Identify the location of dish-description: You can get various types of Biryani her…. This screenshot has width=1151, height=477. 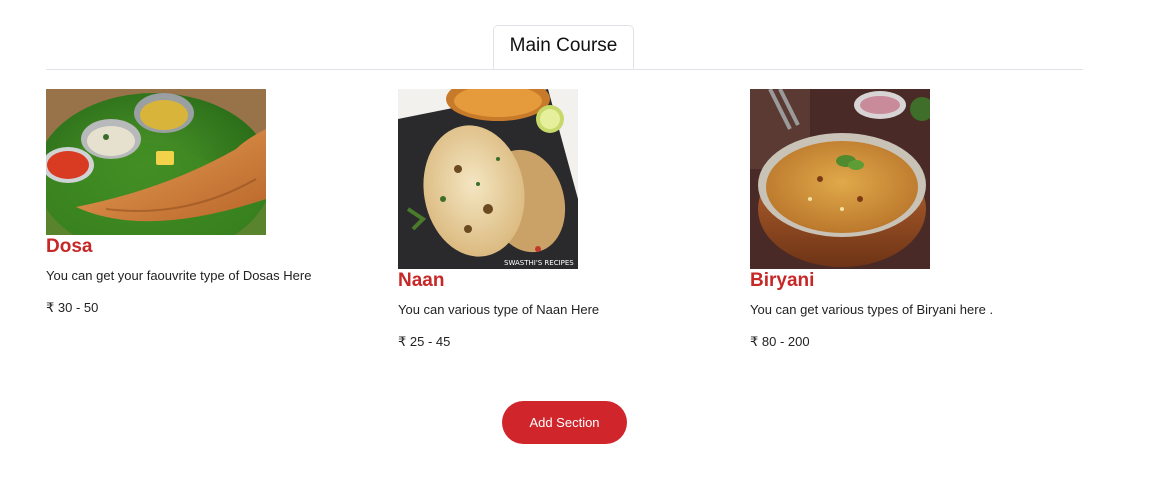
(872, 309).